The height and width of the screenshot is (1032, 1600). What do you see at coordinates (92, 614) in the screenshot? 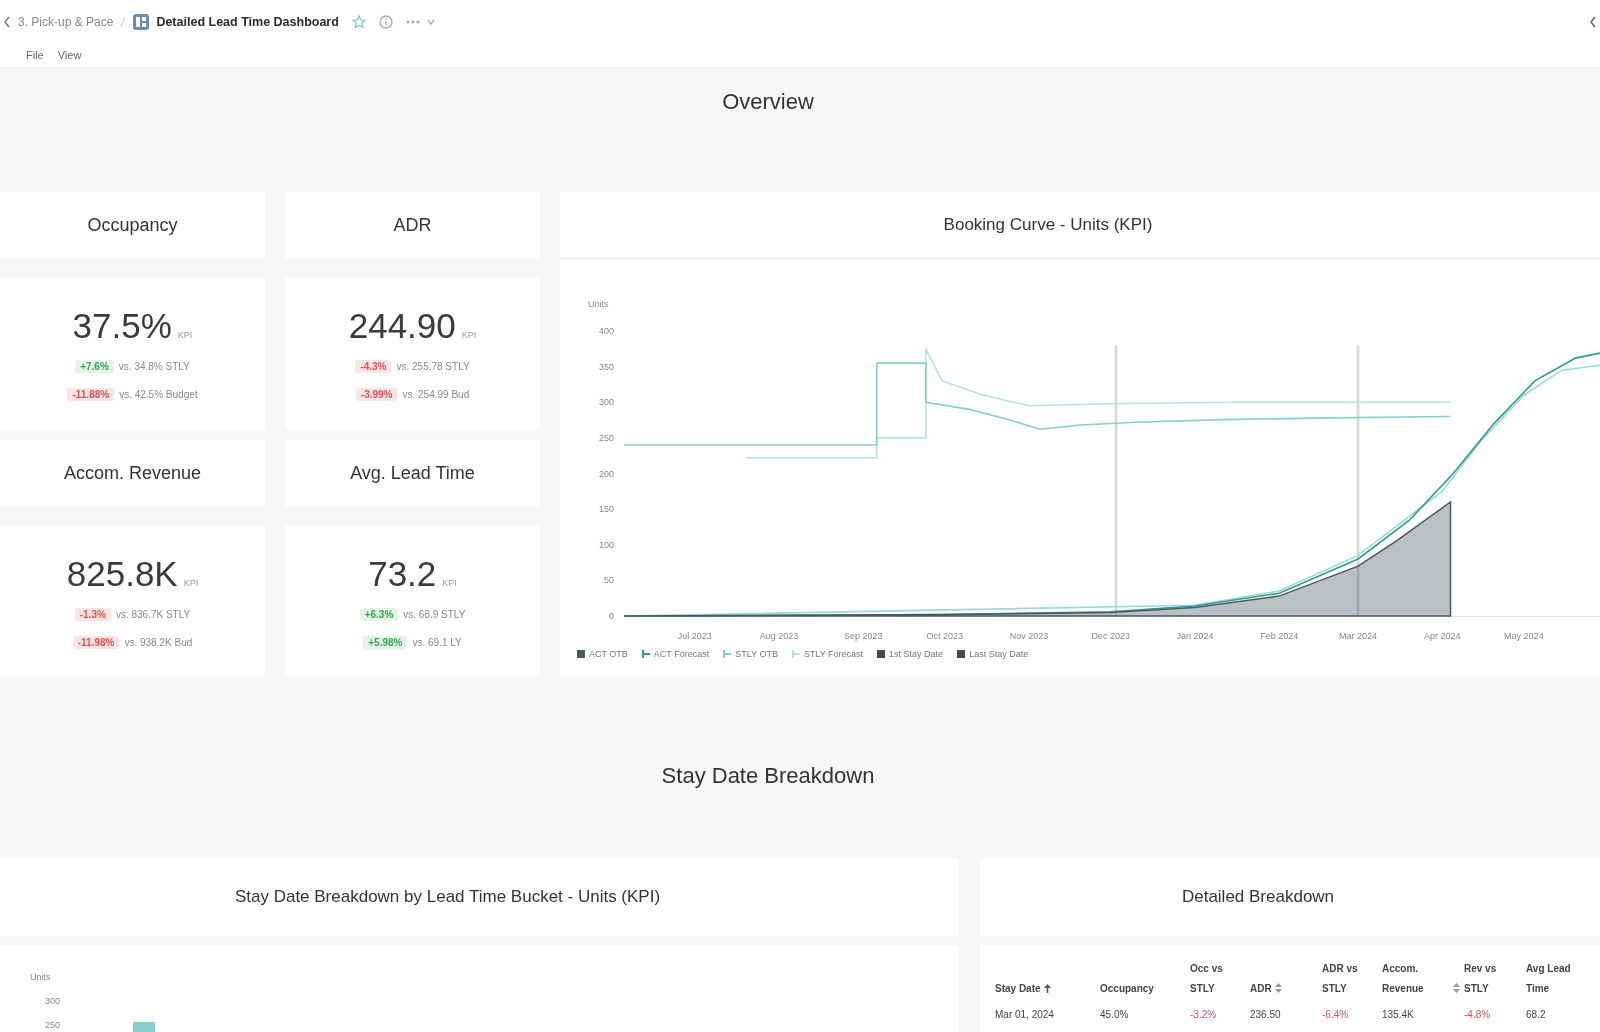
I see `delta-badge: -1.3%` at bounding box center [92, 614].